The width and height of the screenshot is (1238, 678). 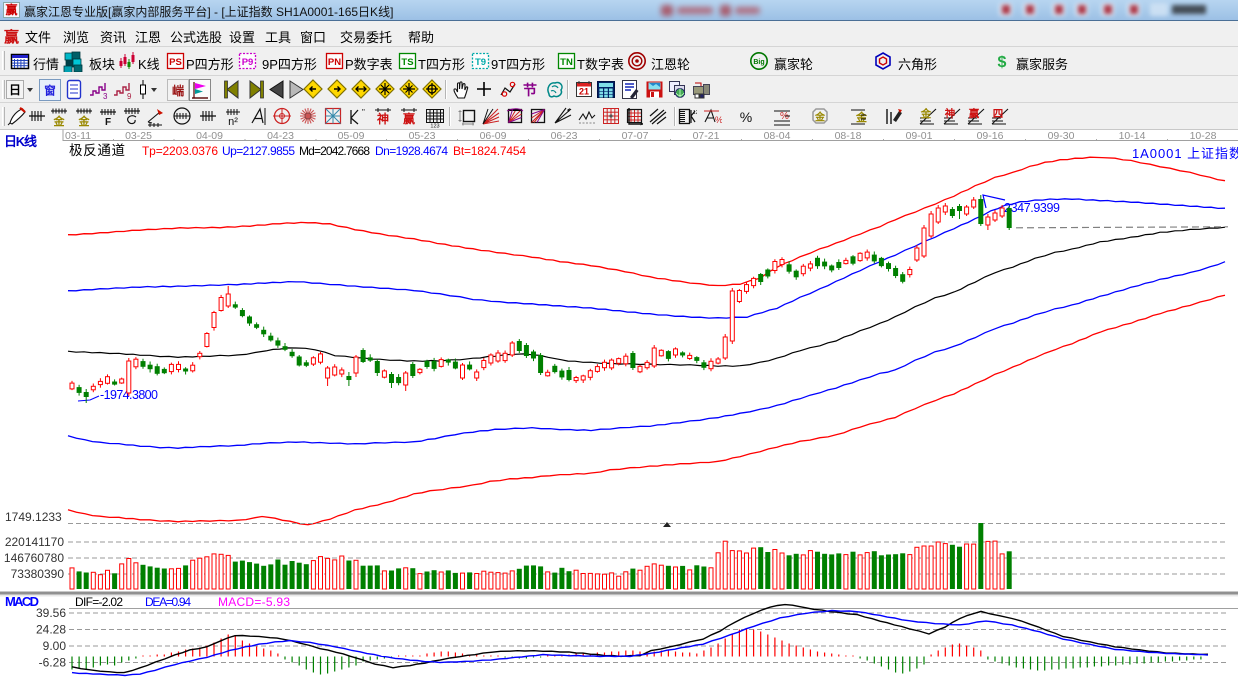 I want to click on svg-text: Dn=1928.4674, so click(x=411, y=151).